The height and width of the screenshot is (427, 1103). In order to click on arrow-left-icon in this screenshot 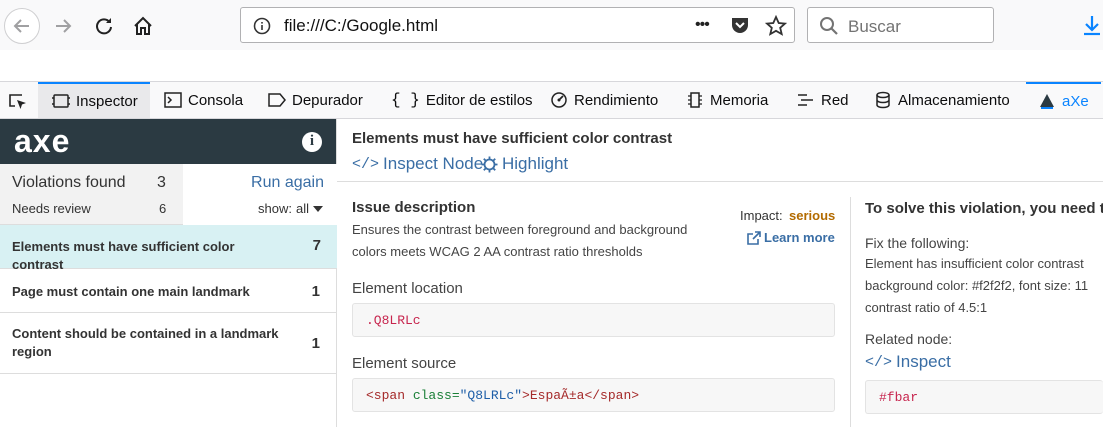, I will do `click(21, 26)`.